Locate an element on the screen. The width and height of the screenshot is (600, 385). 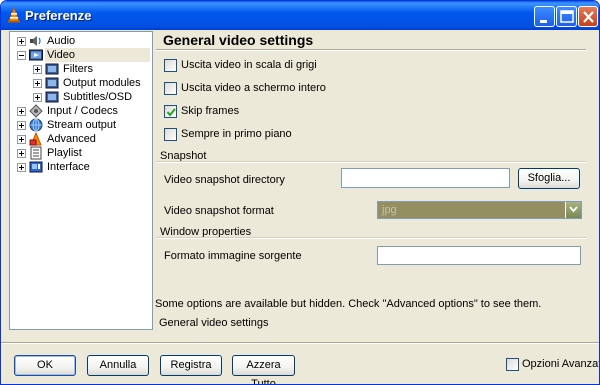
tree-item-label: Input / Codecs is located at coordinates (82, 111).